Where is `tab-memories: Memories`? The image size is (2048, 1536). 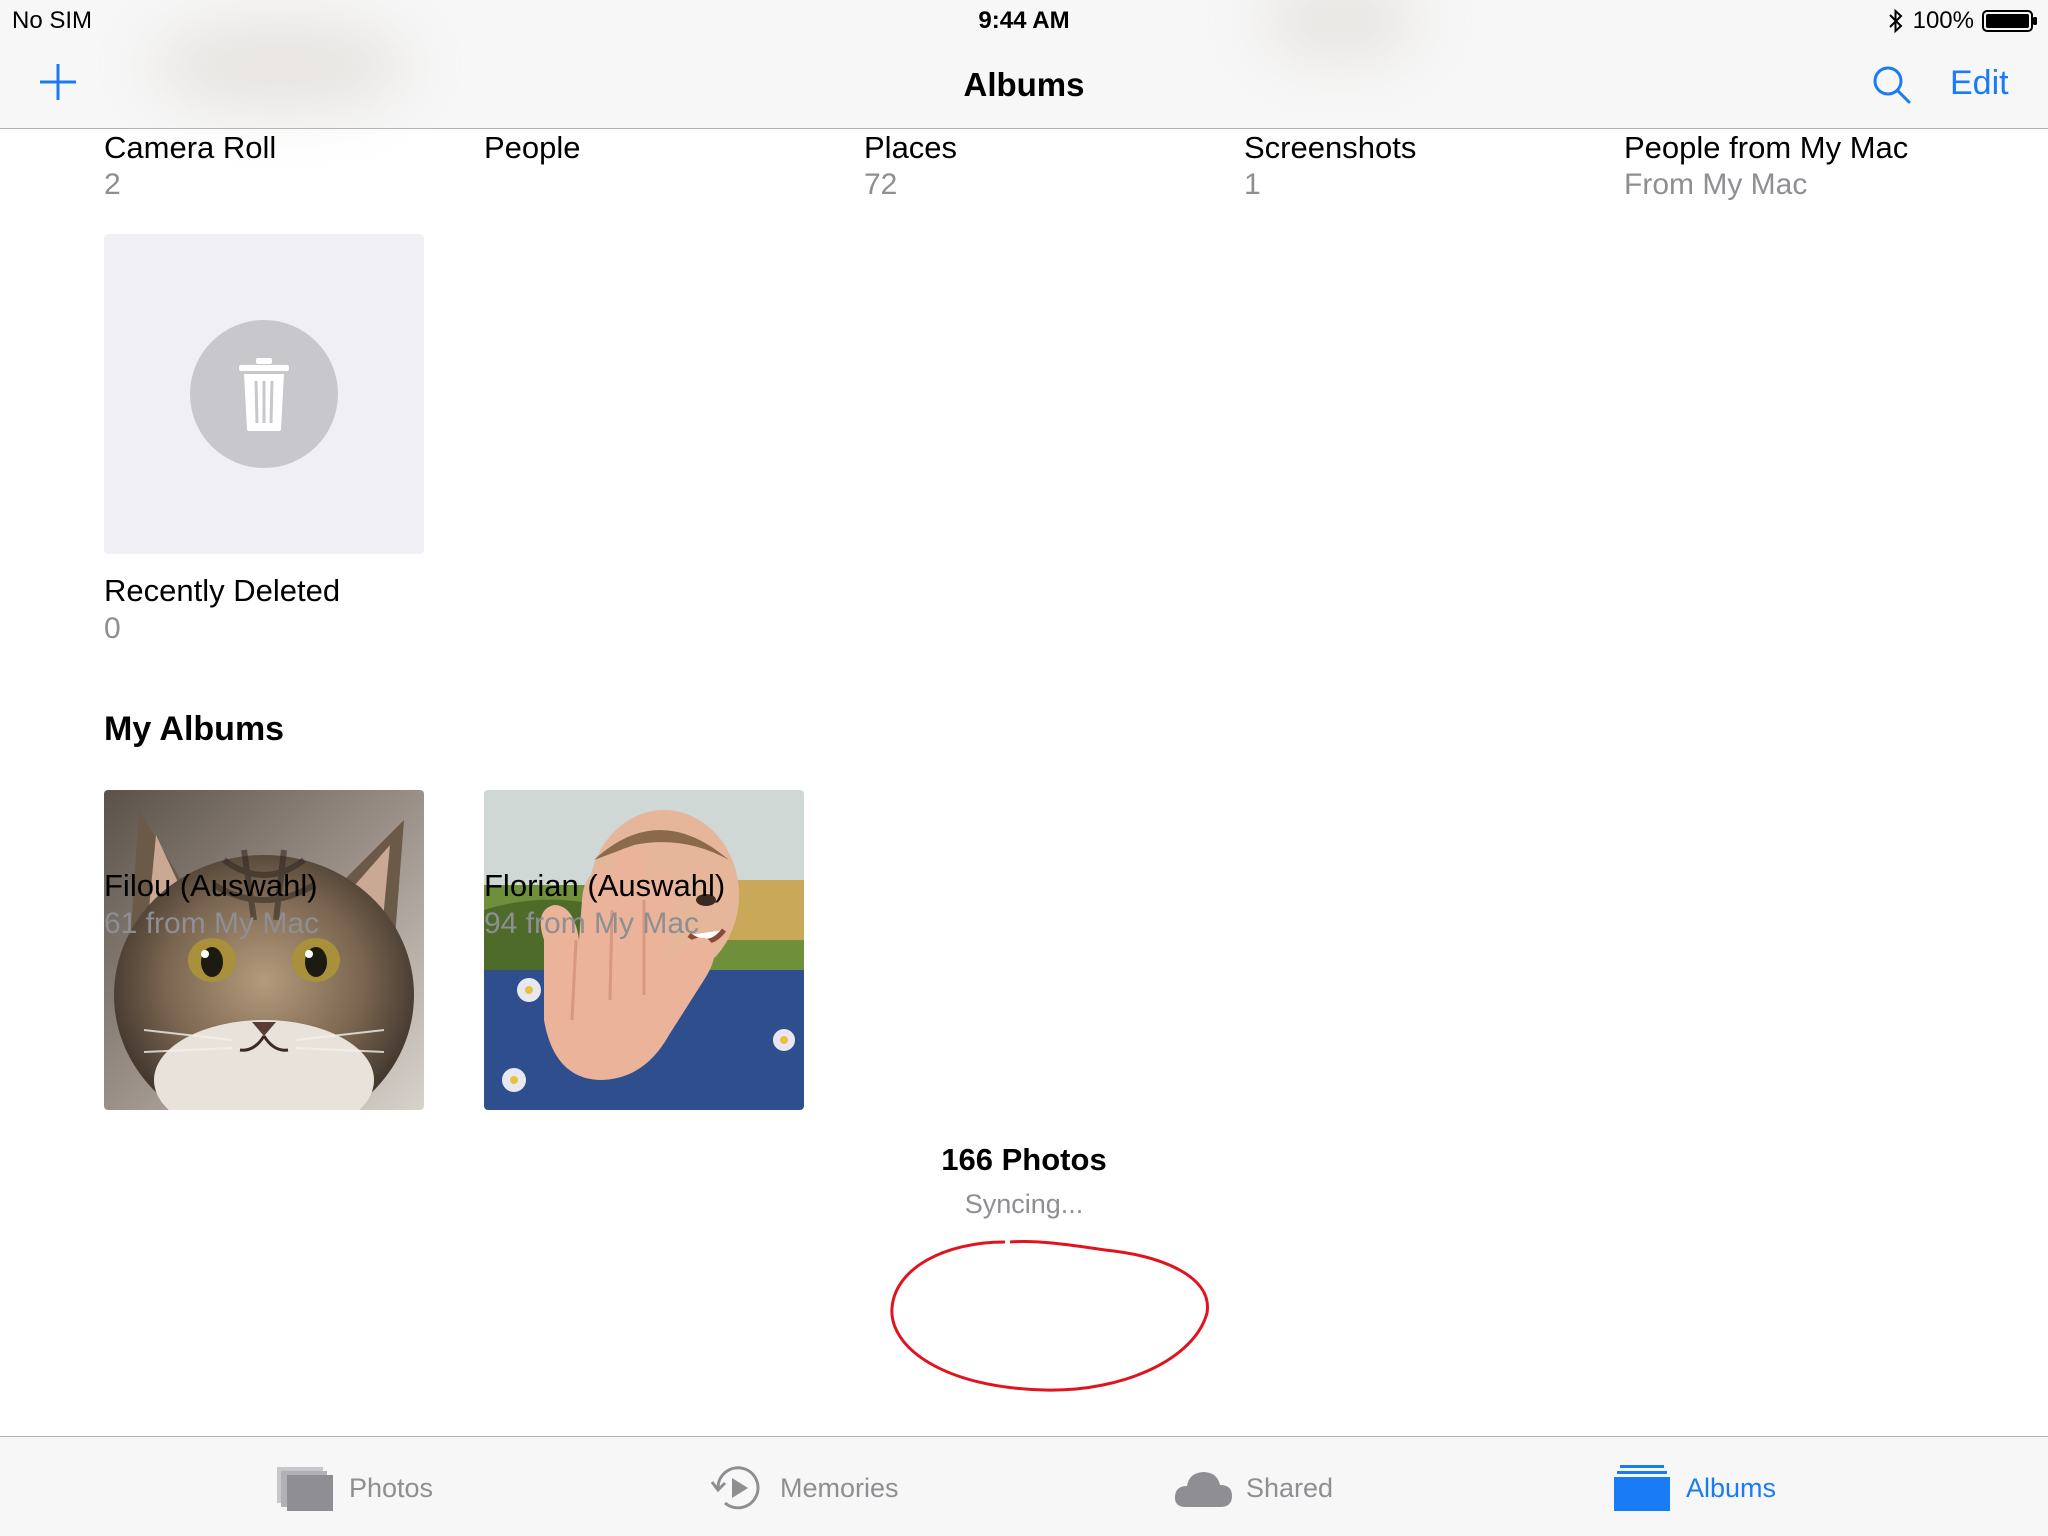 tab-memories: Memories is located at coordinates (802, 1488).